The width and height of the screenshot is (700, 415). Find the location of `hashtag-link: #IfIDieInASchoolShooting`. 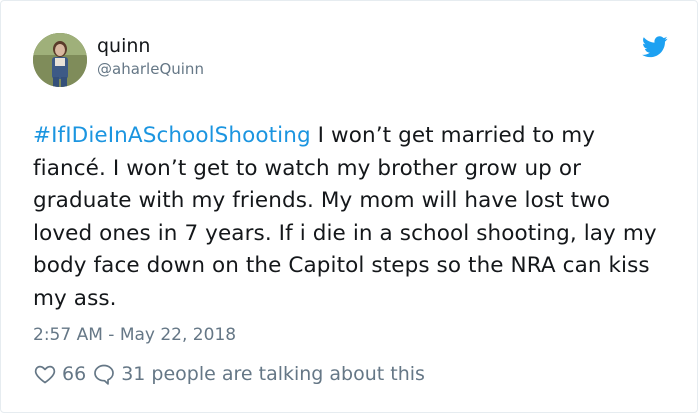

hashtag-link: #IfIDieInASchoolShooting is located at coordinates (172, 135).